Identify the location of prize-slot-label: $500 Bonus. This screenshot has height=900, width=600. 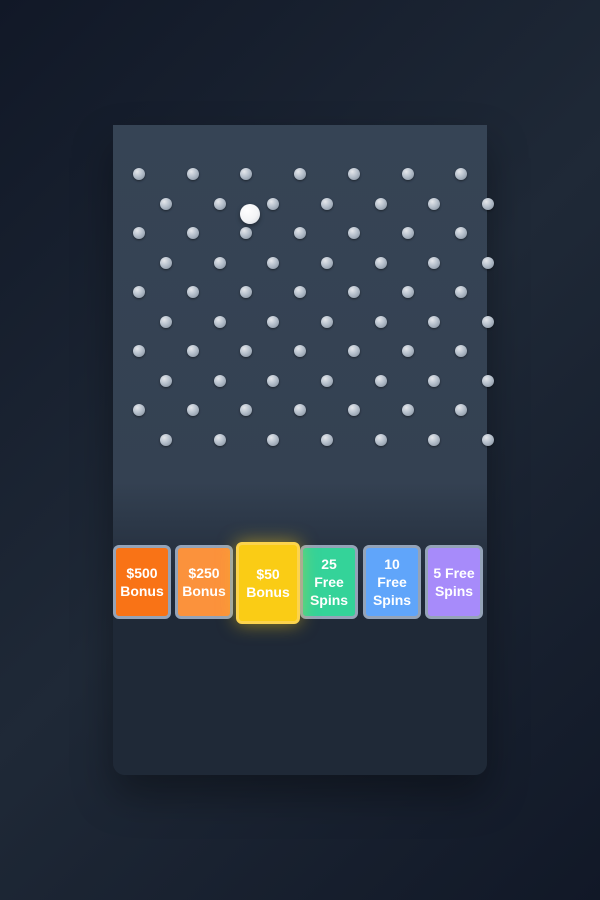
(142, 582).